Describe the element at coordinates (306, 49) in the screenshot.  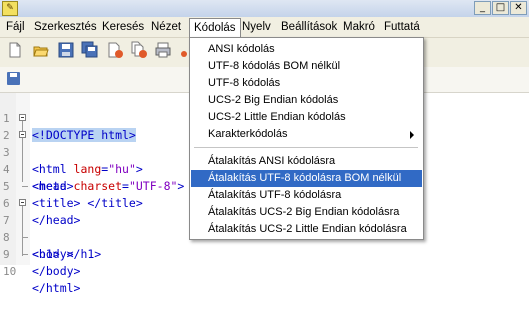
I see `menu-item-ansi: ANSI kódolás` at that location.